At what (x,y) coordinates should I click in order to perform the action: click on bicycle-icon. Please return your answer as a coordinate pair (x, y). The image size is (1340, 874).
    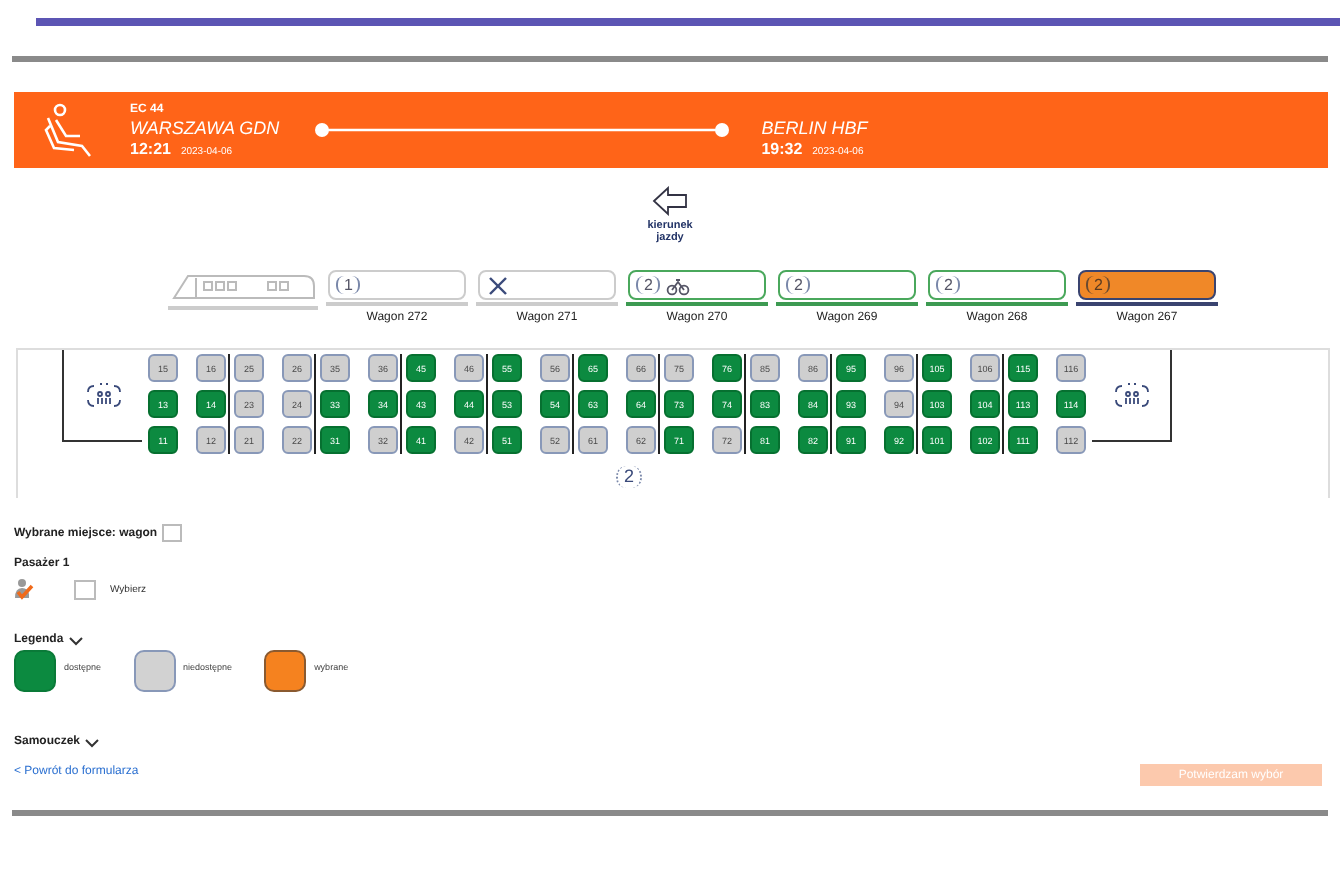
    Looking at the image, I should click on (678, 285).